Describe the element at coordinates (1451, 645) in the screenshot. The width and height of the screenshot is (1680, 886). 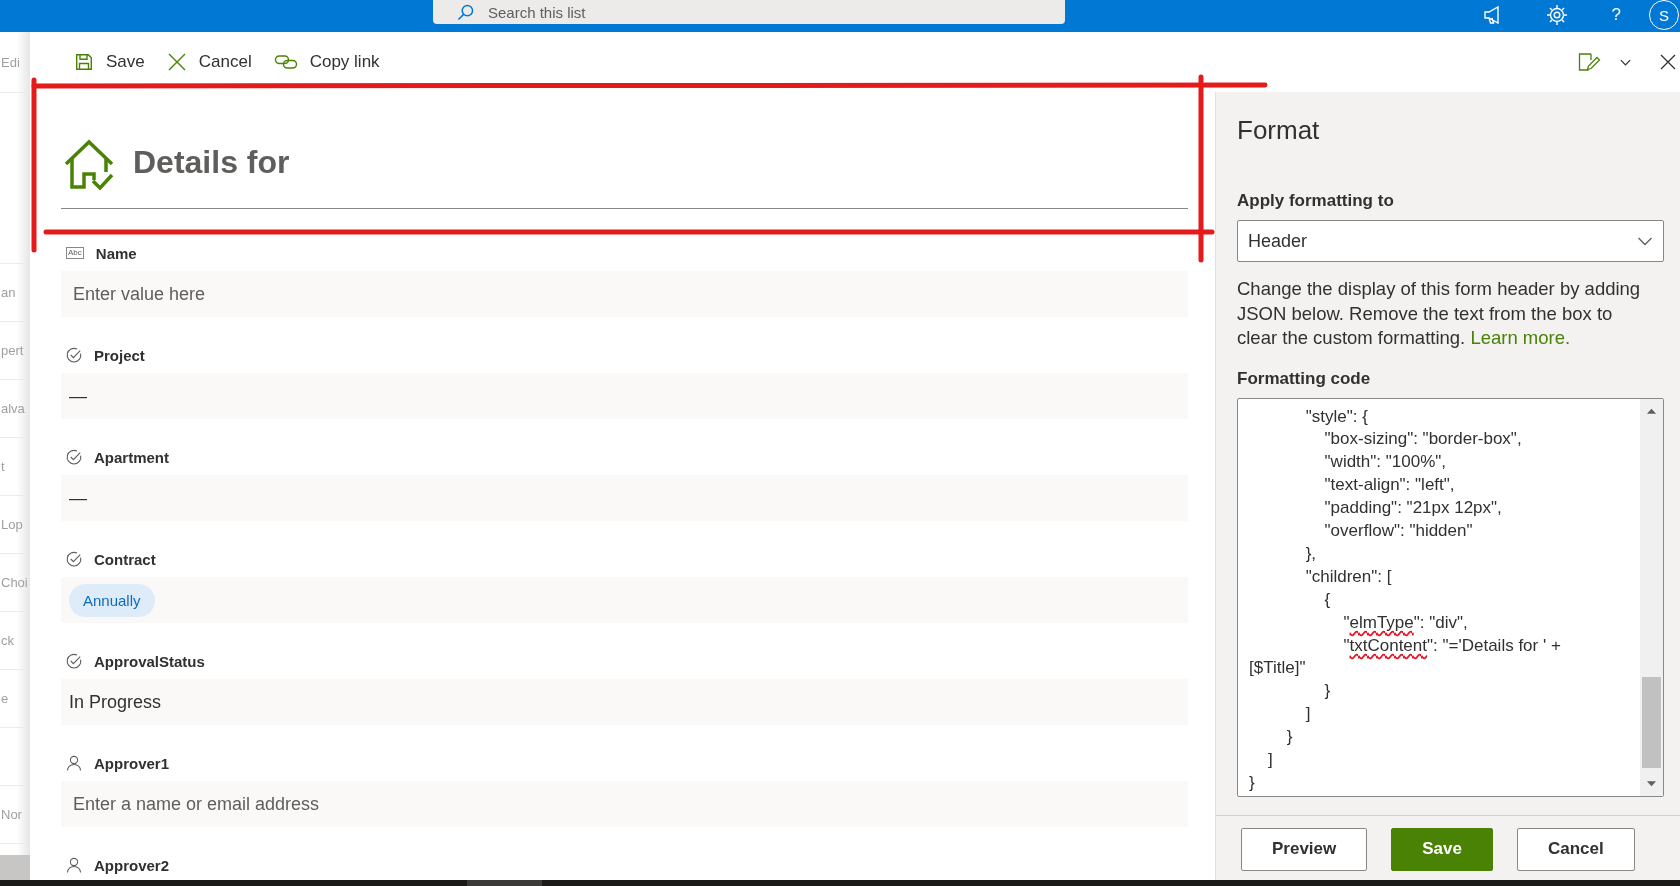
I see `code-line: "txtContent": "='Details for ' +` at that location.